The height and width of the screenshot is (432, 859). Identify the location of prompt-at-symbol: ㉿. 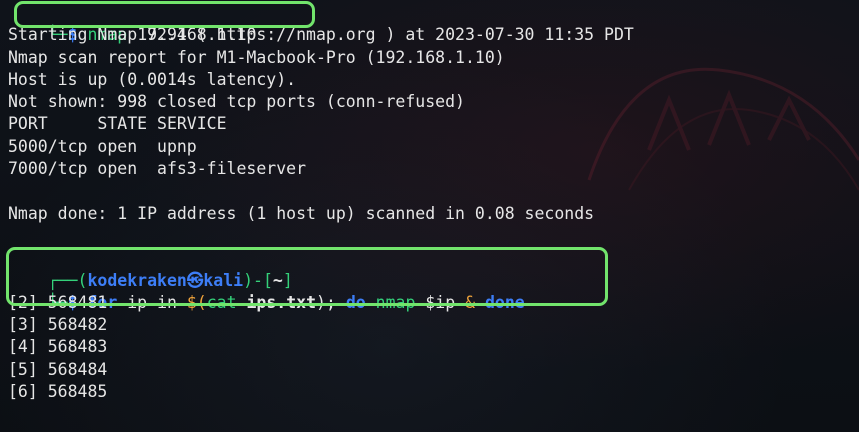
(195, 280).